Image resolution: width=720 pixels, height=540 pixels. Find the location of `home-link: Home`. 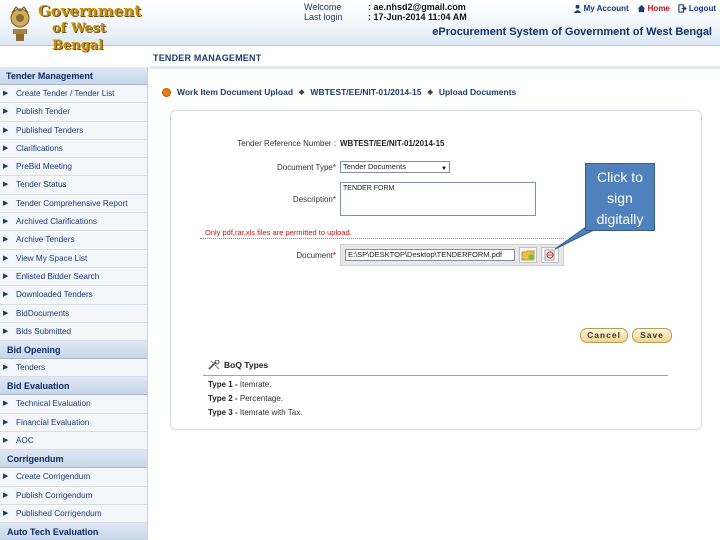

home-link: Home is located at coordinates (653, 8).